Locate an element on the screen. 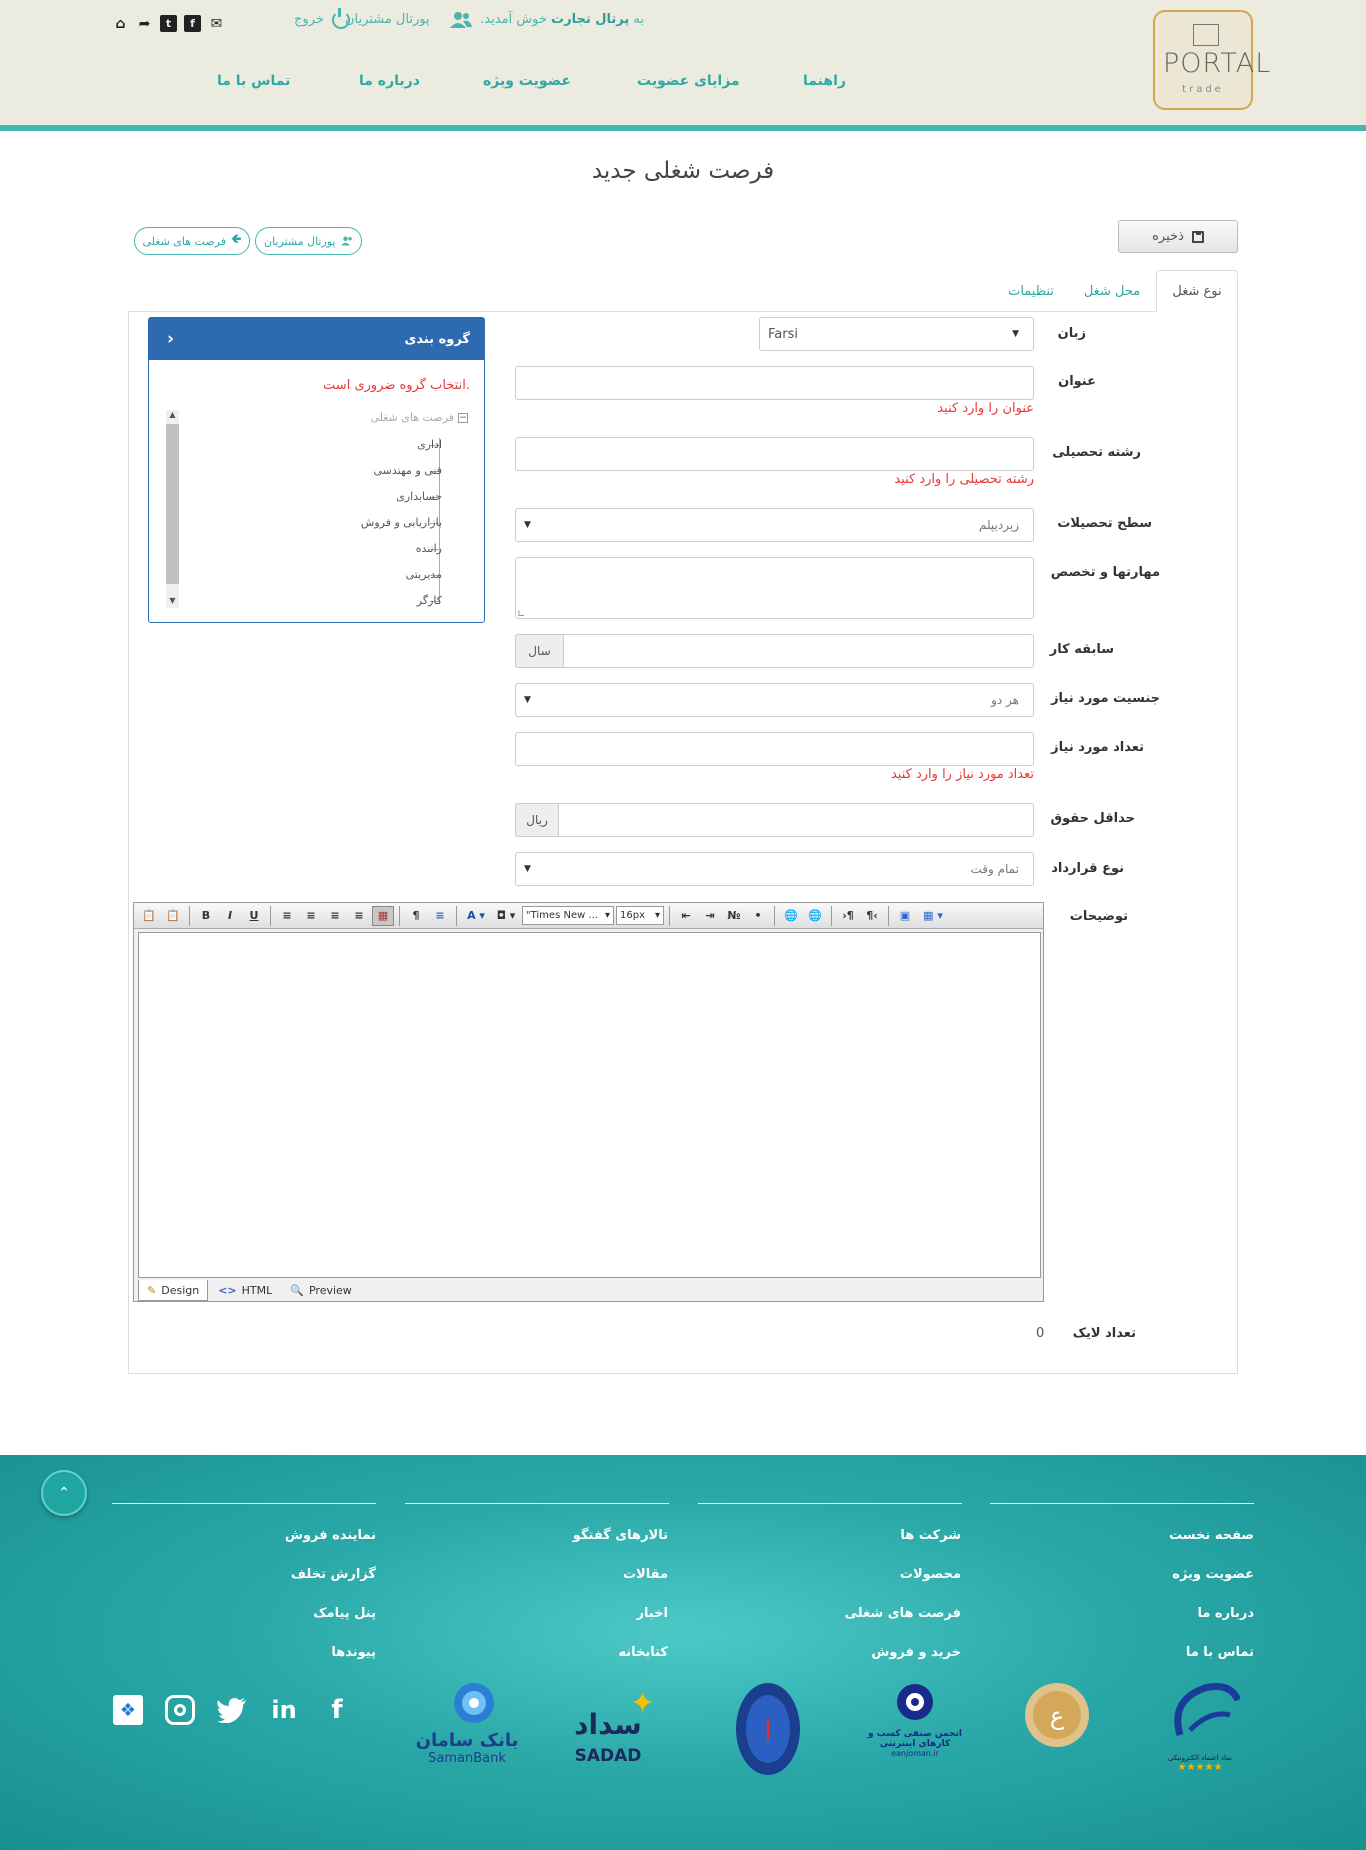  contract-type-select: ▼ تمام وقت is located at coordinates (774, 869).